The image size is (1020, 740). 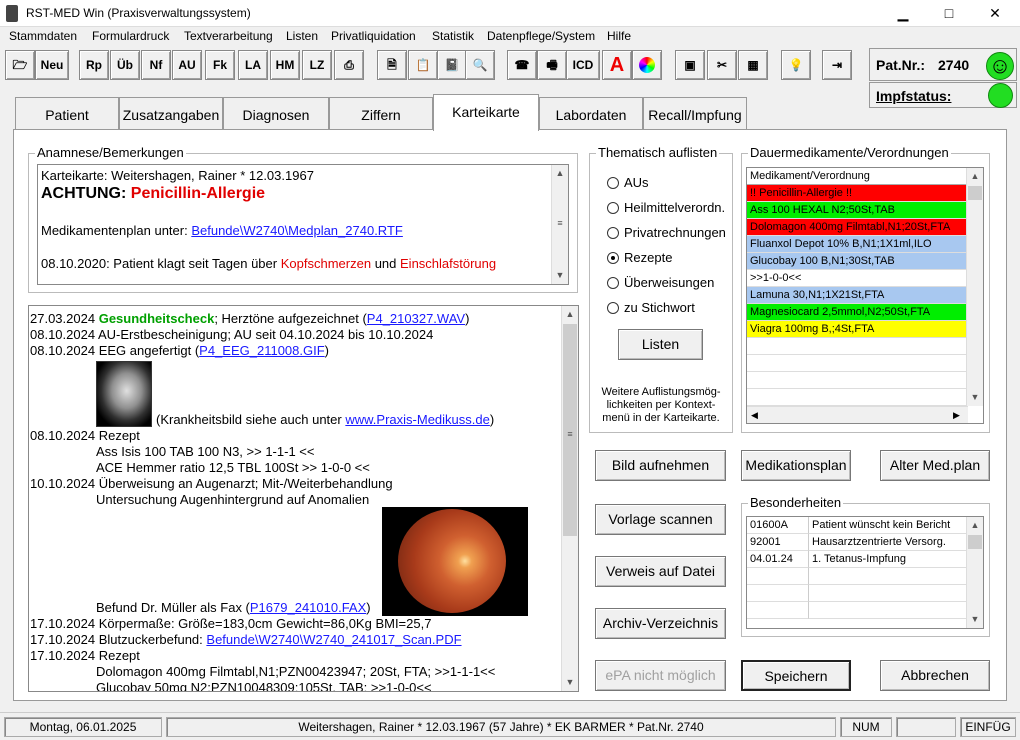 What do you see at coordinates (171, 113) in the screenshot?
I see `tab-zusatzangaben: Zusatzangaben` at bounding box center [171, 113].